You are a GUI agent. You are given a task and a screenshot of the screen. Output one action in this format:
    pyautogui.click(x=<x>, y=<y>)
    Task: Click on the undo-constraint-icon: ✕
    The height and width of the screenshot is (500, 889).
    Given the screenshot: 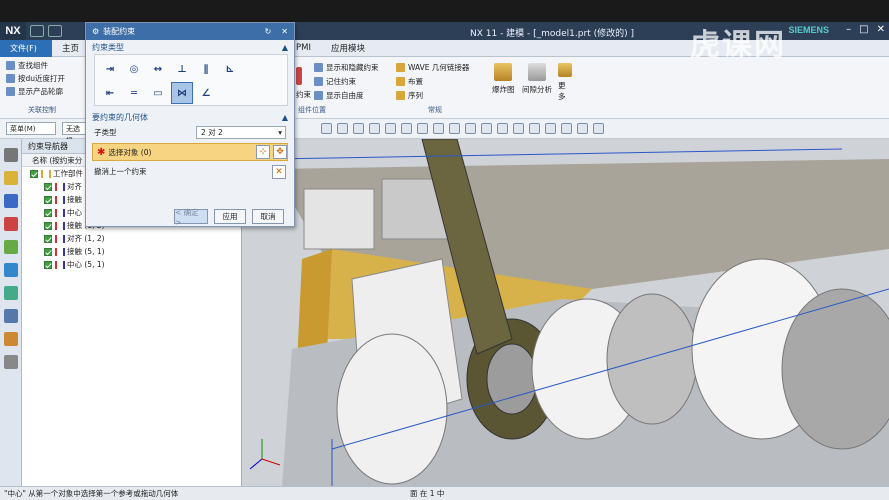 What is the action you would take?
    pyautogui.click(x=279, y=171)
    